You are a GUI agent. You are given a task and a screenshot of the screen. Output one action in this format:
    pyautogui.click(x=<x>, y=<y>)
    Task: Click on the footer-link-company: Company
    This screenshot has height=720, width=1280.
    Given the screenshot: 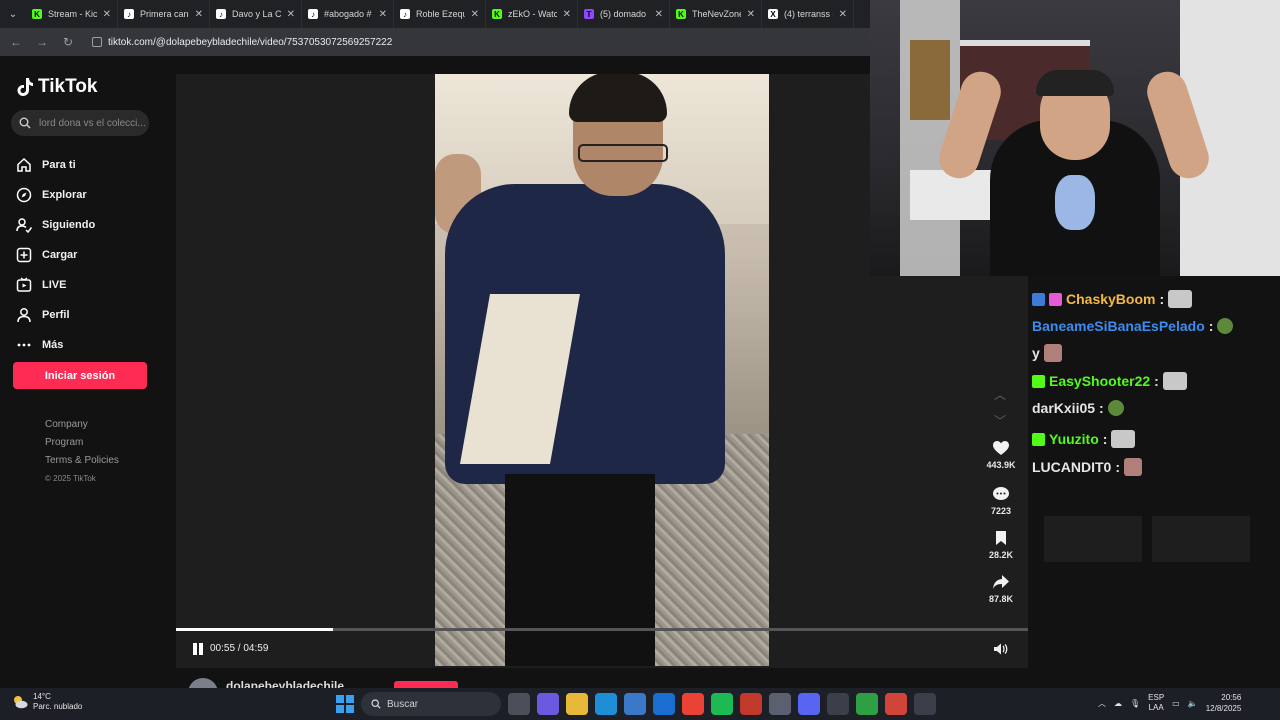 What is the action you would take?
    pyautogui.click(x=82, y=425)
    